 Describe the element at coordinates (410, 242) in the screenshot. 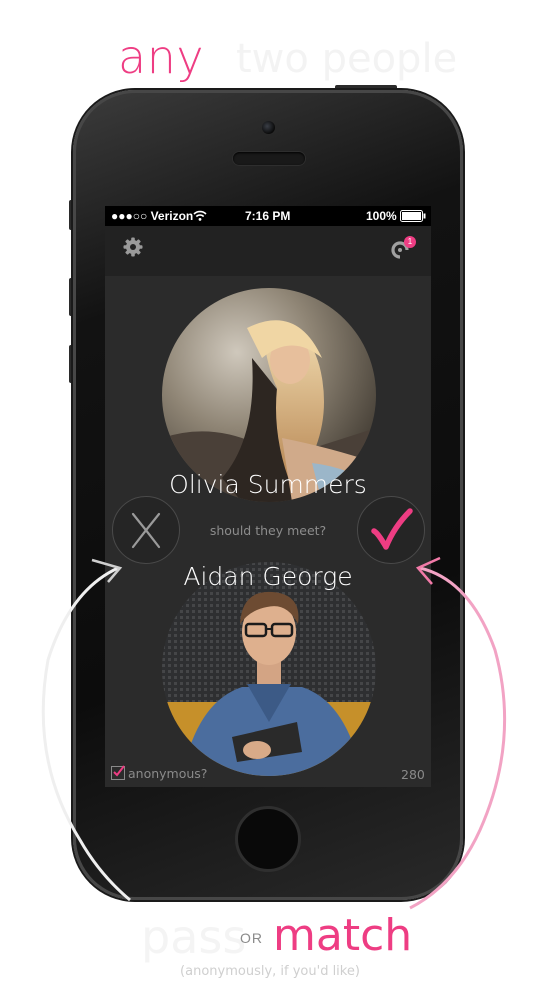

I see `notification-badge: 1` at that location.